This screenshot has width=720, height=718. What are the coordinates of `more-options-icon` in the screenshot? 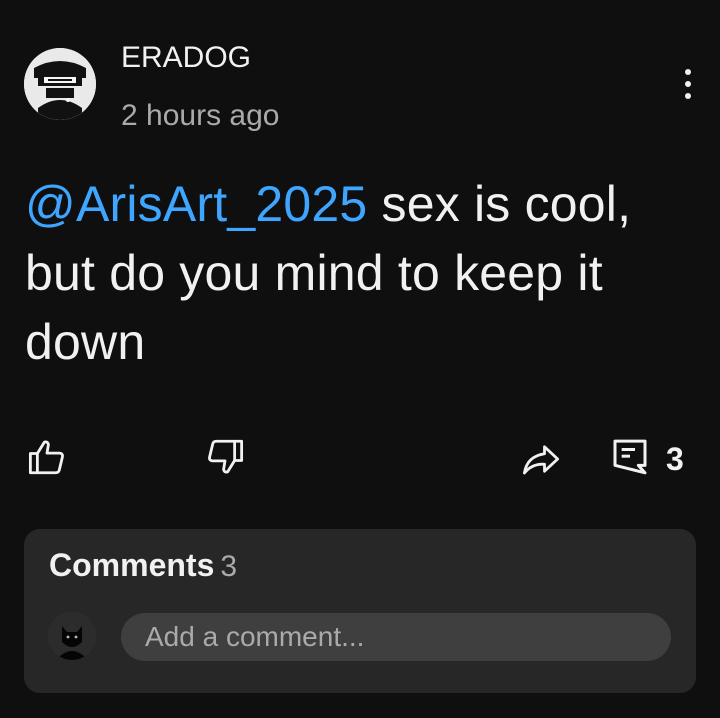 It's located at (688, 84).